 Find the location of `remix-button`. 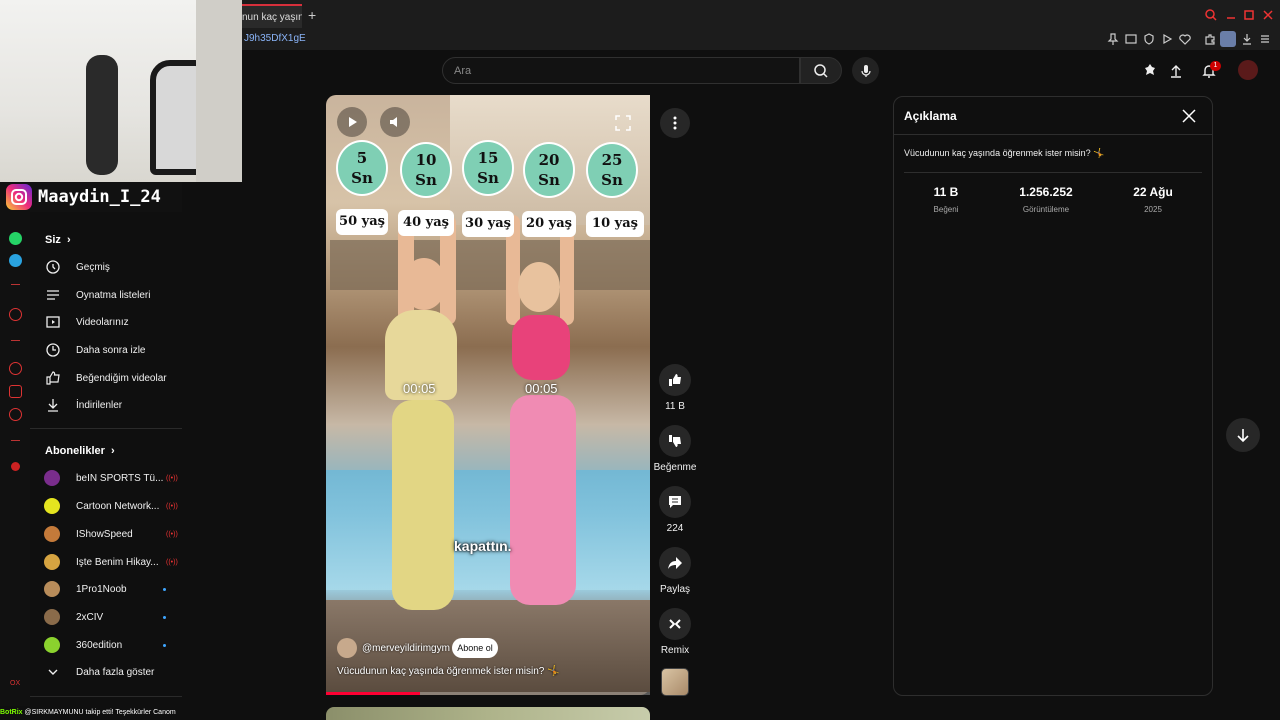

remix-button is located at coordinates (675, 624).